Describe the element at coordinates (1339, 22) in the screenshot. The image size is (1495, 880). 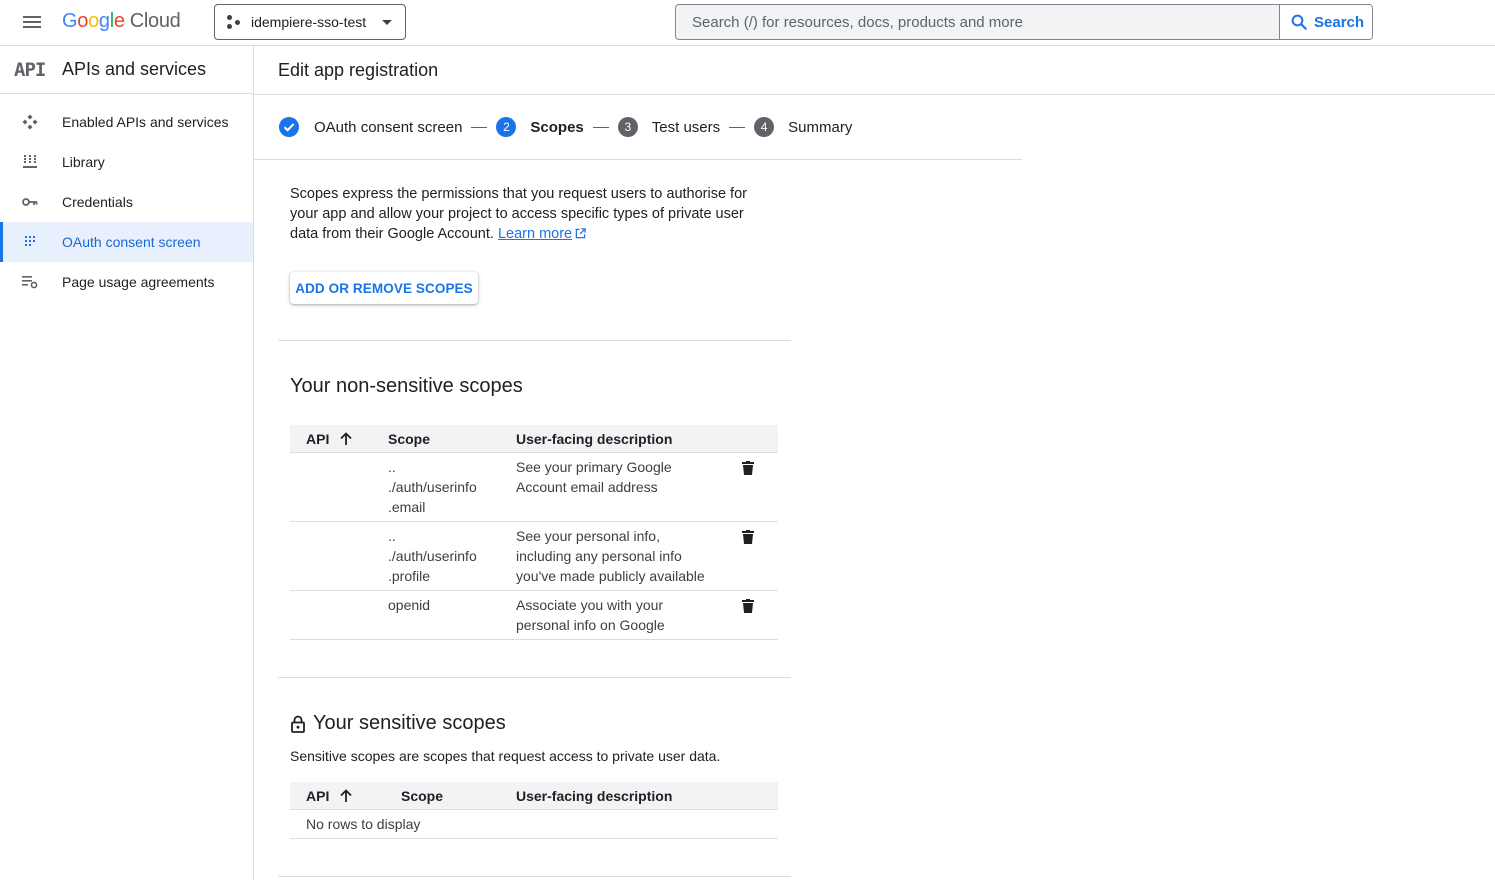
I see `search-button-label: Search` at that location.